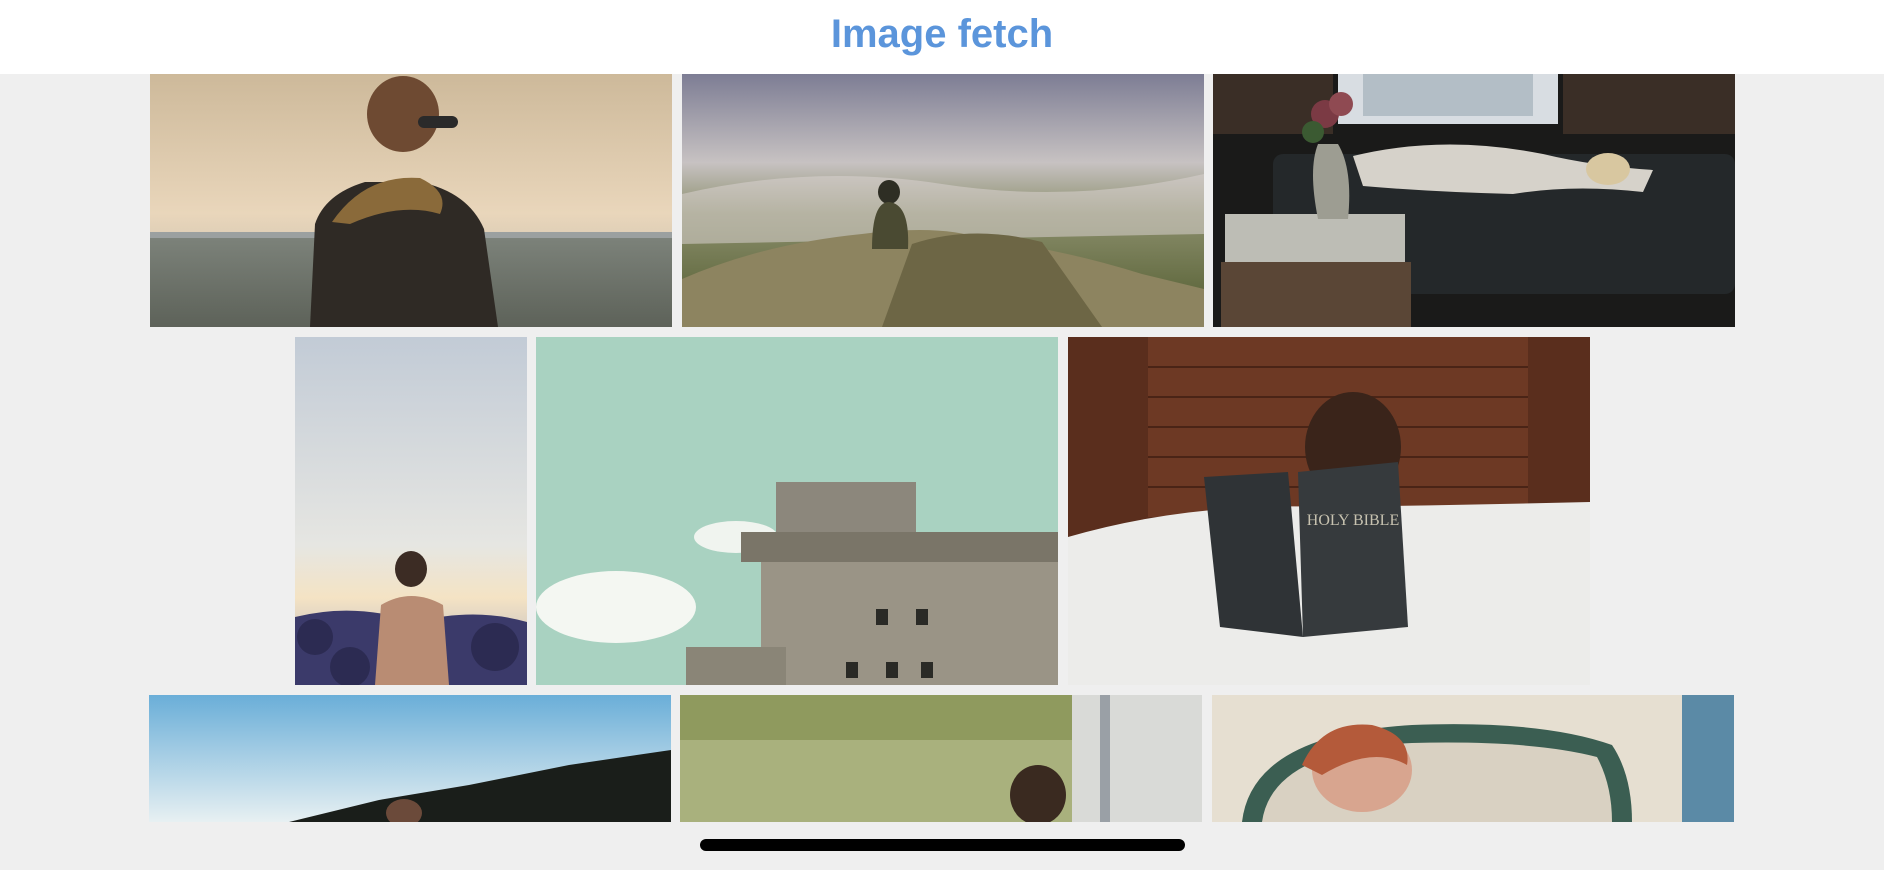 The image size is (1884, 870). Describe the element at coordinates (1353, 520) in the screenshot. I see `bible-cover-text: HOLY BIBLE` at that location.